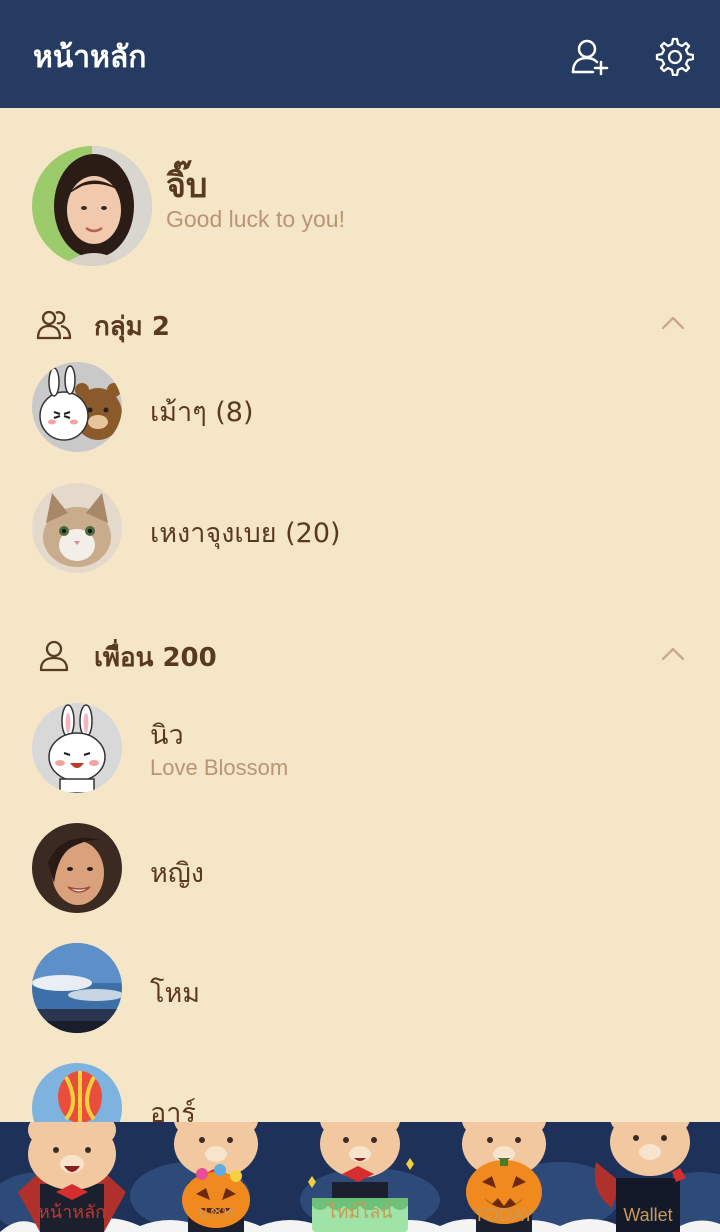 This screenshot has width=720, height=1232. I want to click on add-friend-icon, so click(590, 57).